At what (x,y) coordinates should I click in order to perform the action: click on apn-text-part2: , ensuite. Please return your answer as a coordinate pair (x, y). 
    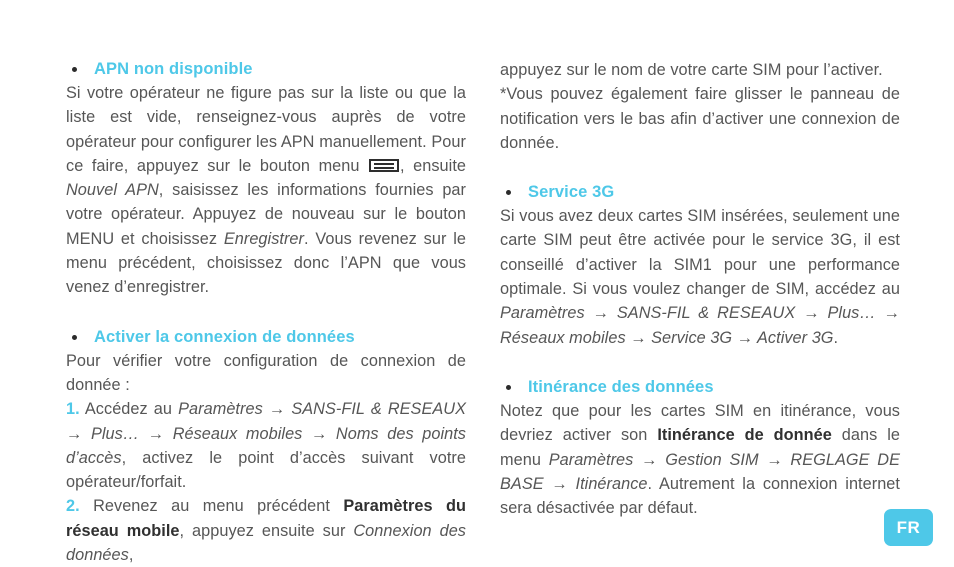
    Looking at the image, I should click on (433, 165).